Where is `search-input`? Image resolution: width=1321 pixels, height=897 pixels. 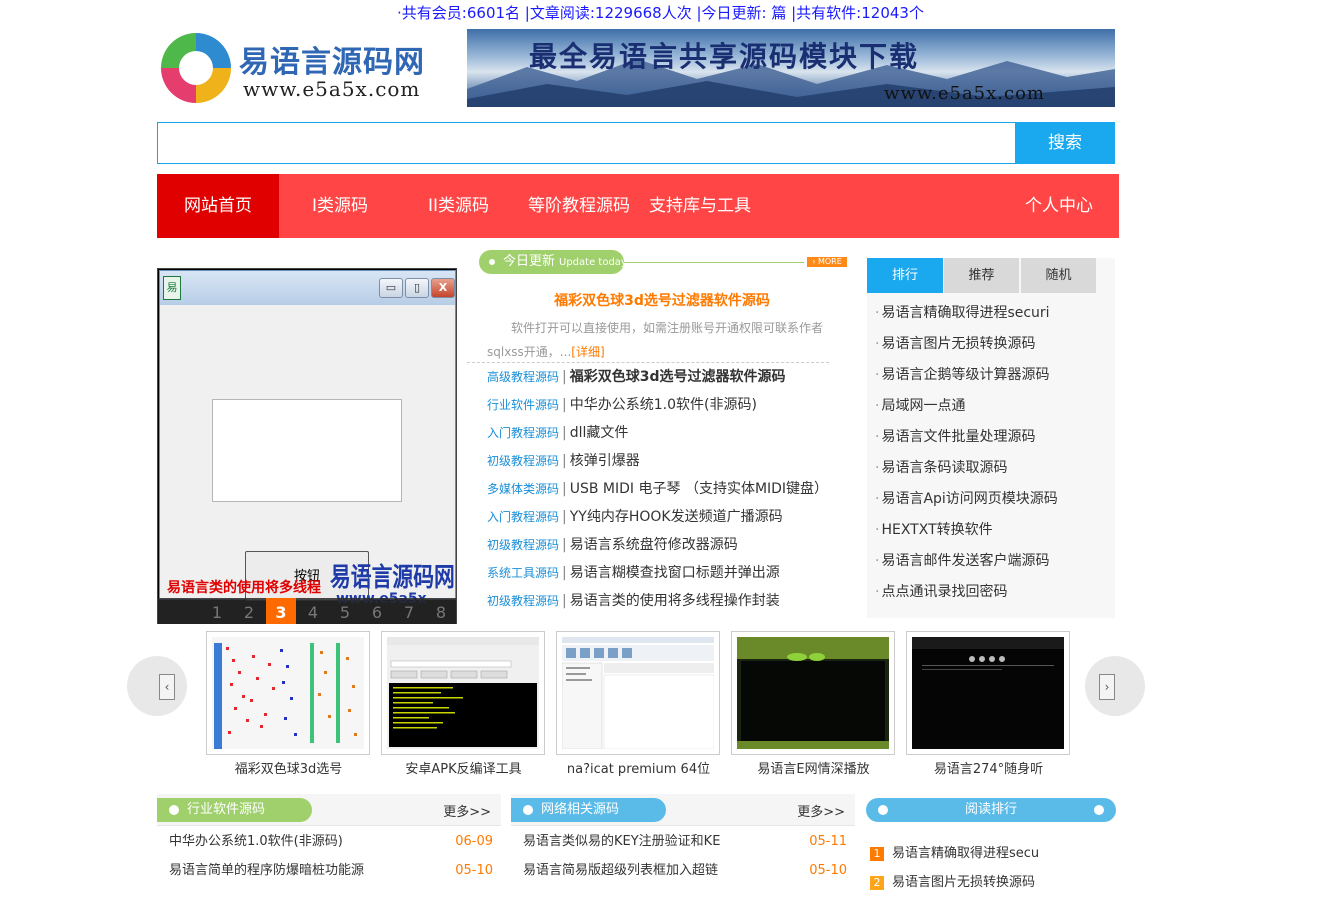
search-input is located at coordinates (586, 143).